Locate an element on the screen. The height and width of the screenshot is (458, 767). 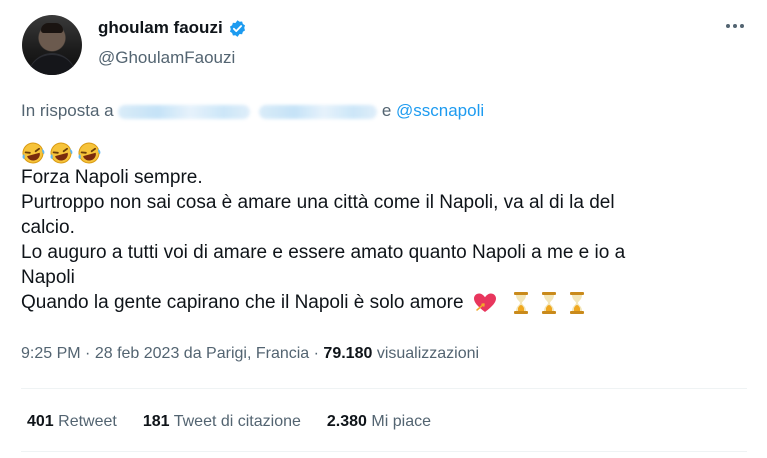
avatar-shoulders is located at coordinates (52, 64).